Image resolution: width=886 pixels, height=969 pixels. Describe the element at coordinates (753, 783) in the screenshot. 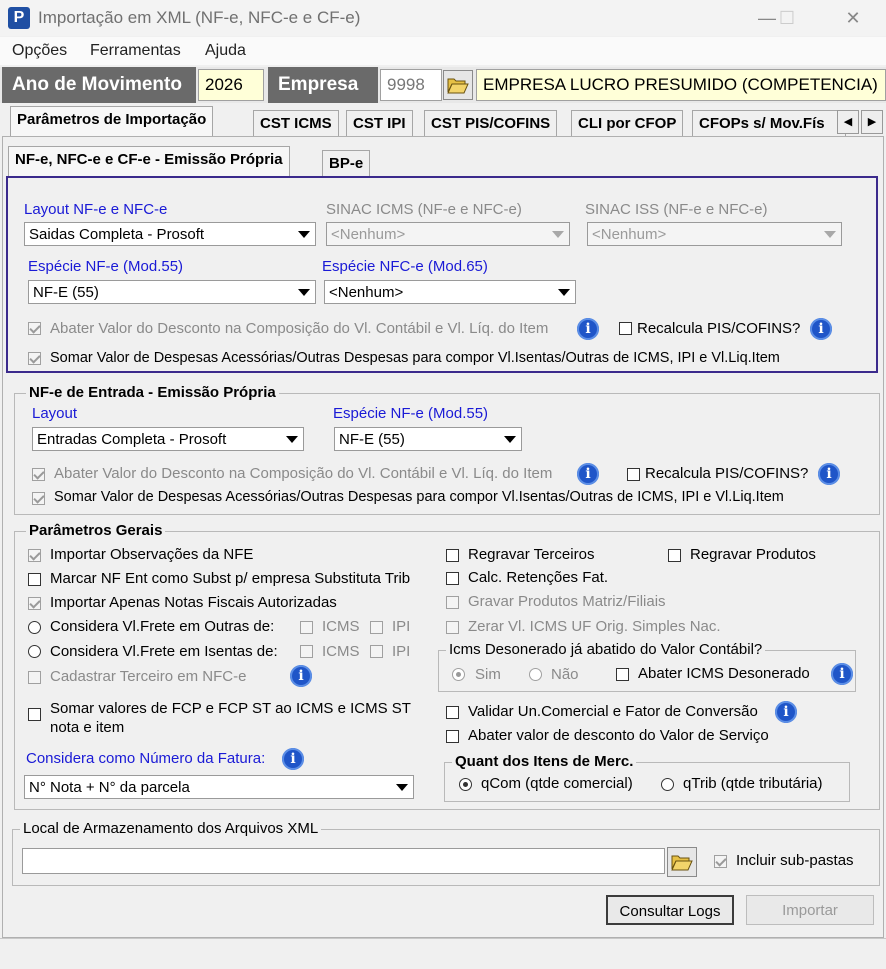

I see `qtrib-label: qTrib (qtde tributária)` at that location.